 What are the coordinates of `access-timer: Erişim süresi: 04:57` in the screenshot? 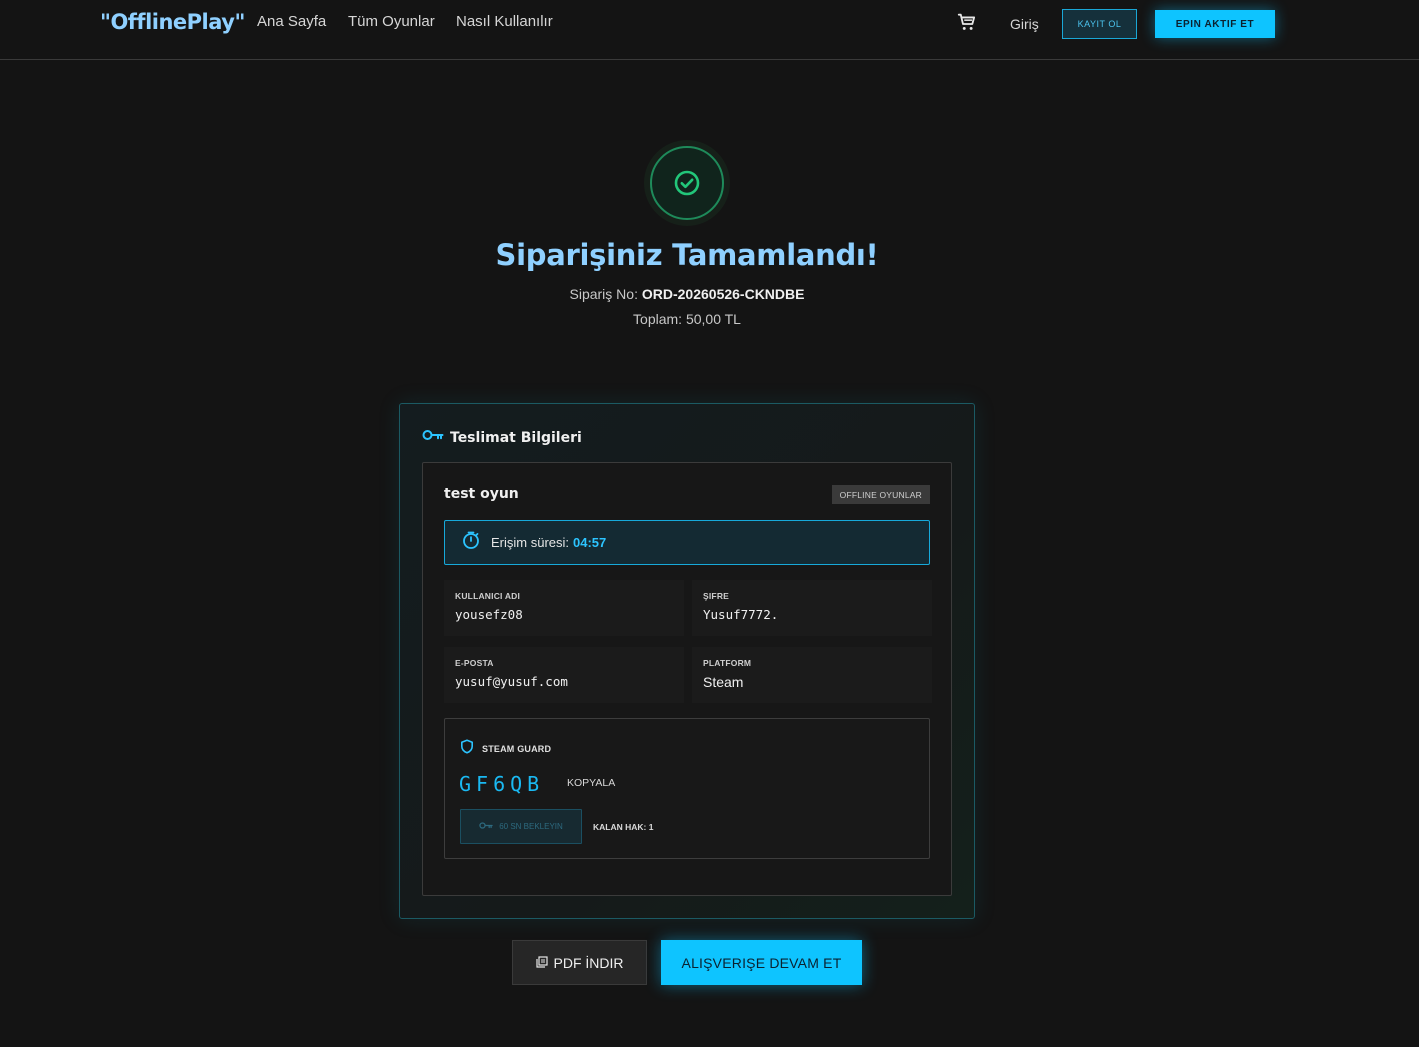 It's located at (687, 542).